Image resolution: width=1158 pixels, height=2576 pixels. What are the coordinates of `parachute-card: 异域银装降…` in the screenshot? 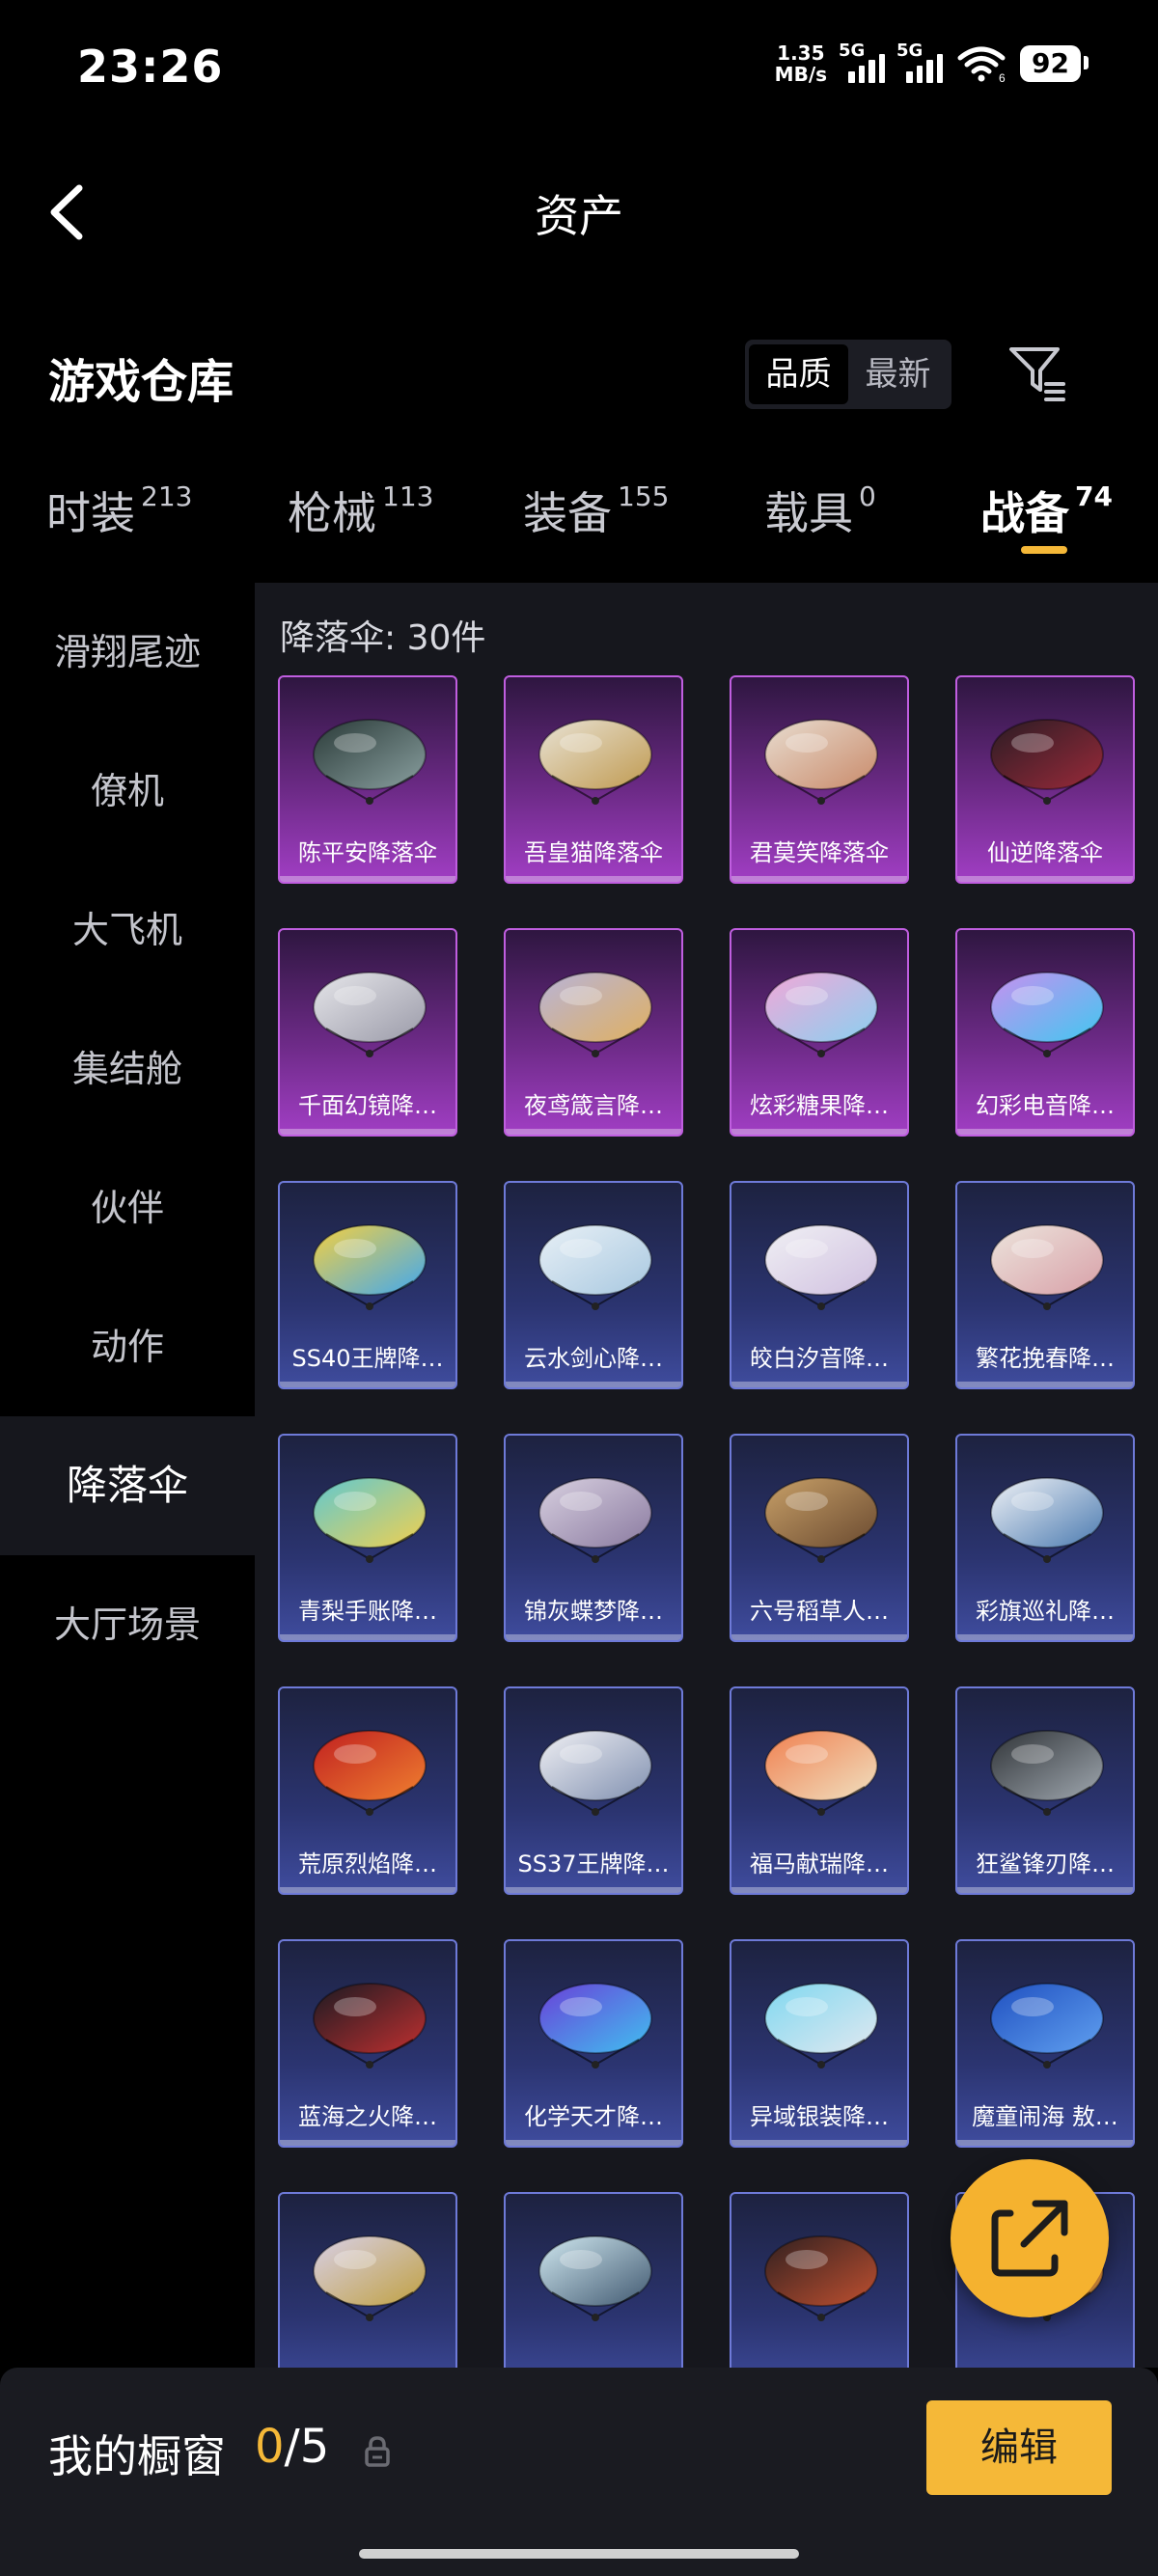 It's located at (819, 2044).